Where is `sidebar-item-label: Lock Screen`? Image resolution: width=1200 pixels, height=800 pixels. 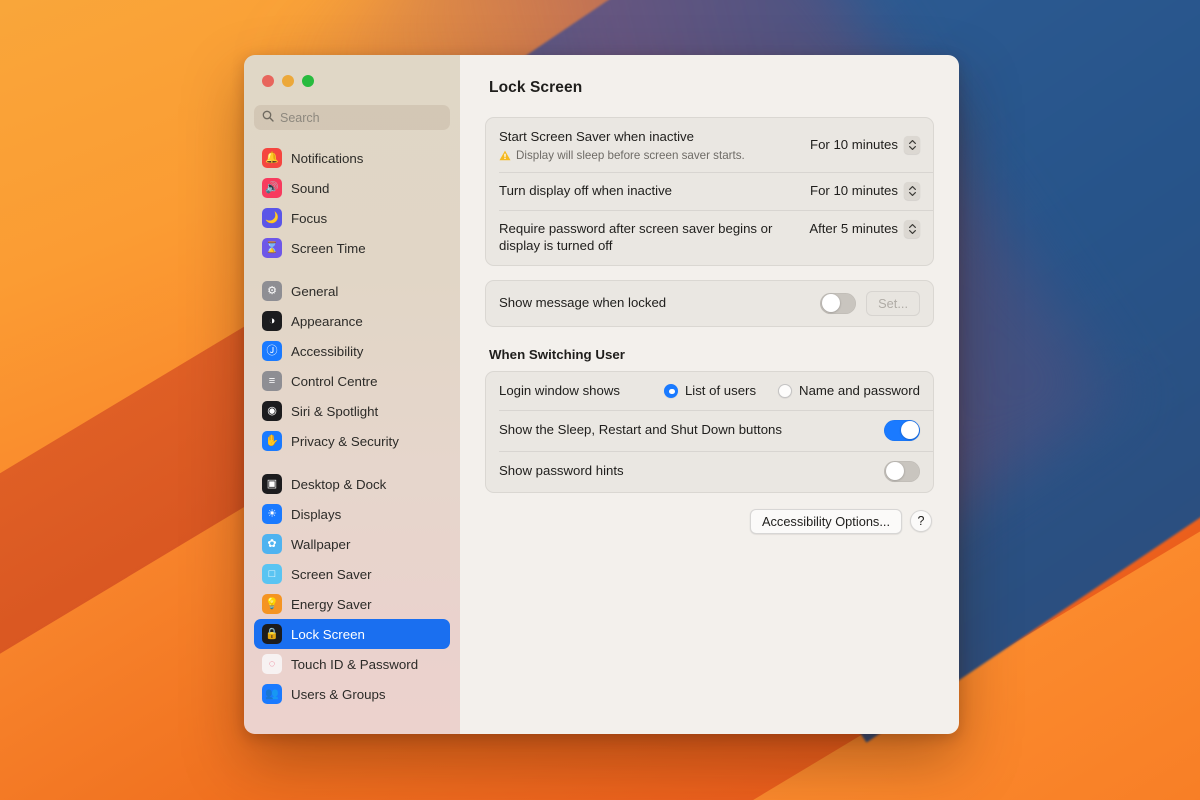
sidebar-item-label: Lock Screen is located at coordinates (328, 634).